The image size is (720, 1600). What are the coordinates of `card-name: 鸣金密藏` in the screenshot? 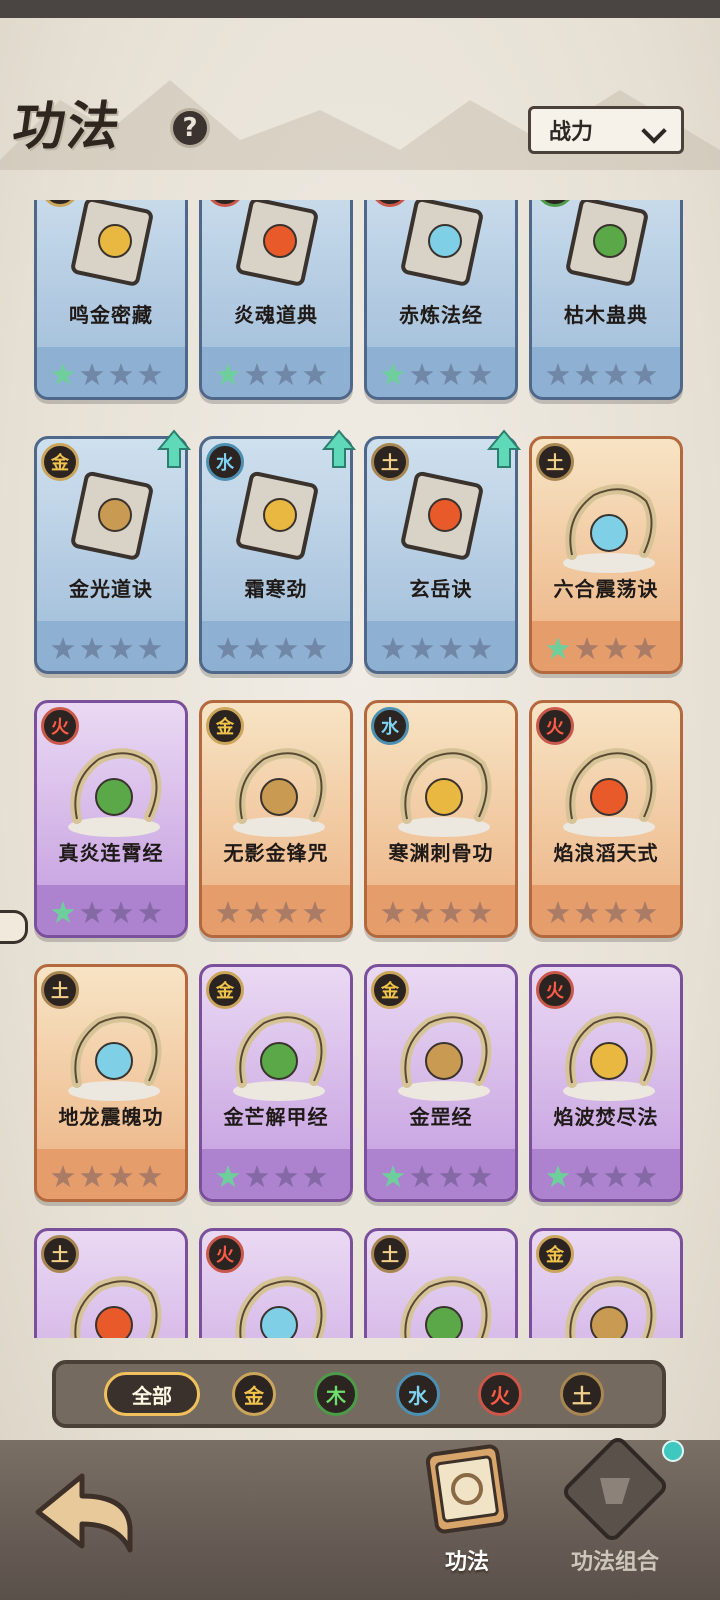 It's located at (111, 315).